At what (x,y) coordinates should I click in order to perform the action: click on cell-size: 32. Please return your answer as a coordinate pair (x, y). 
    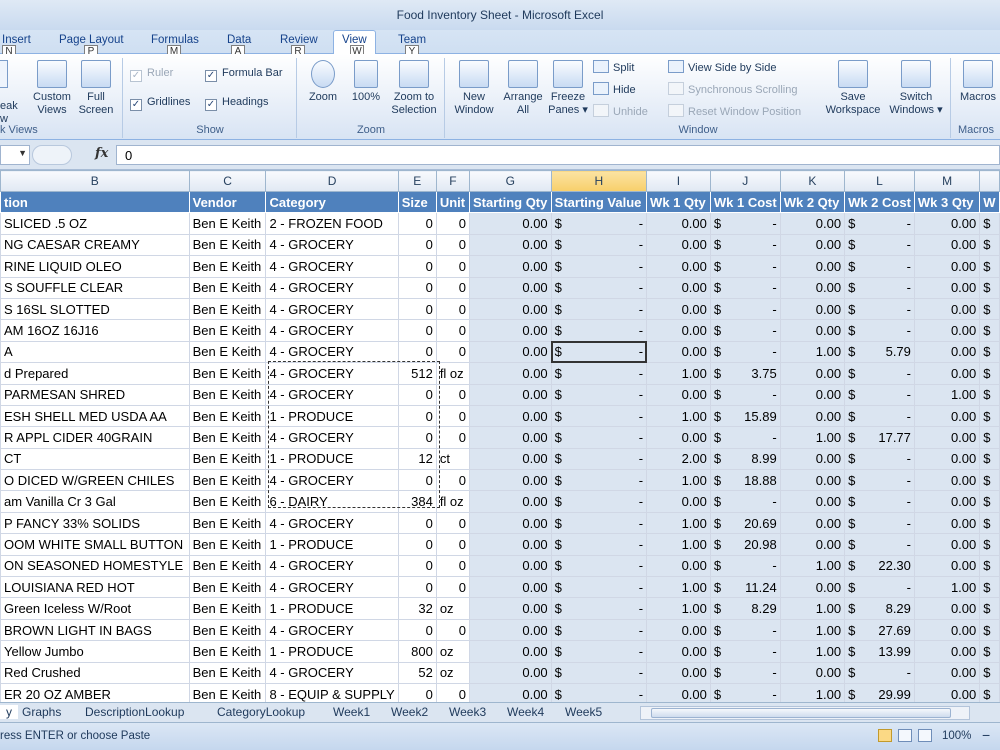
    Looking at the image, I should click on (417, 608).